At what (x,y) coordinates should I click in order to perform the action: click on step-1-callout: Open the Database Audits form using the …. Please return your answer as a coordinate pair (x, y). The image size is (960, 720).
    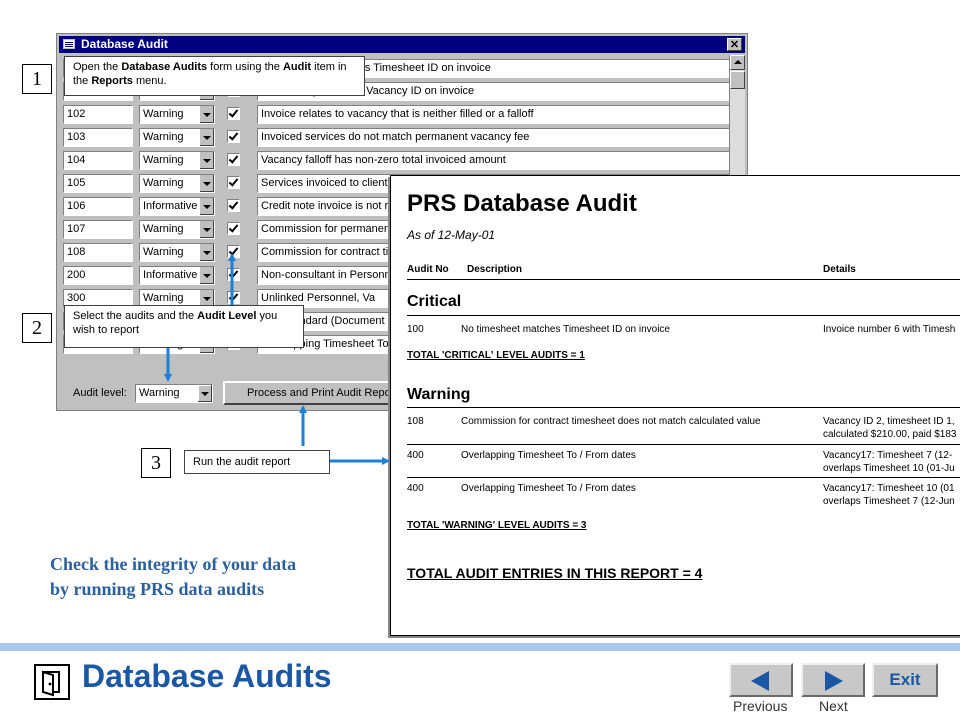
    Looking at the image, I should click on (214, 76).